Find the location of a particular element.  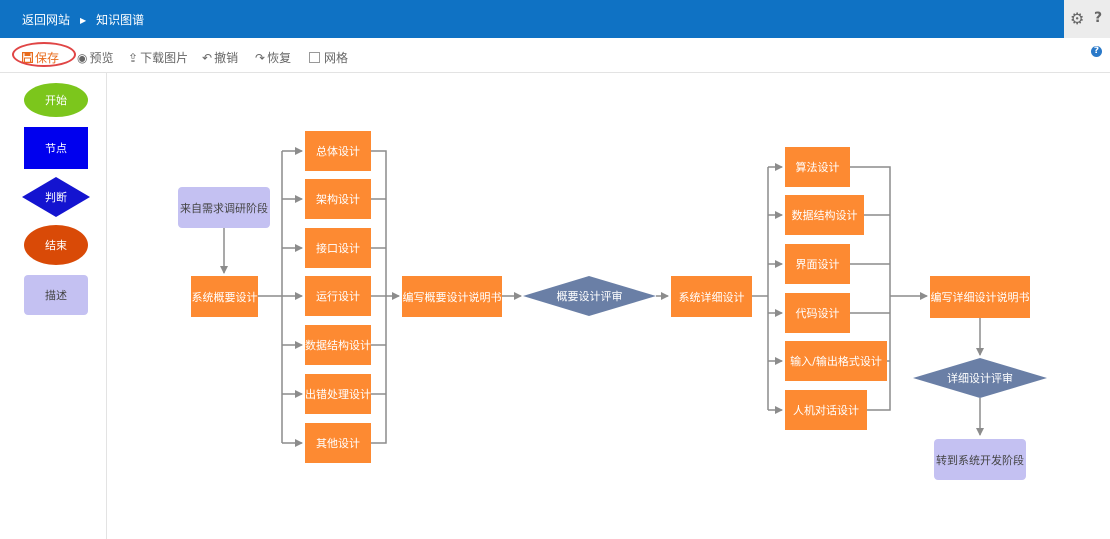

node-label: 转到系统开发阶段 is located at coordinates (980, 460).